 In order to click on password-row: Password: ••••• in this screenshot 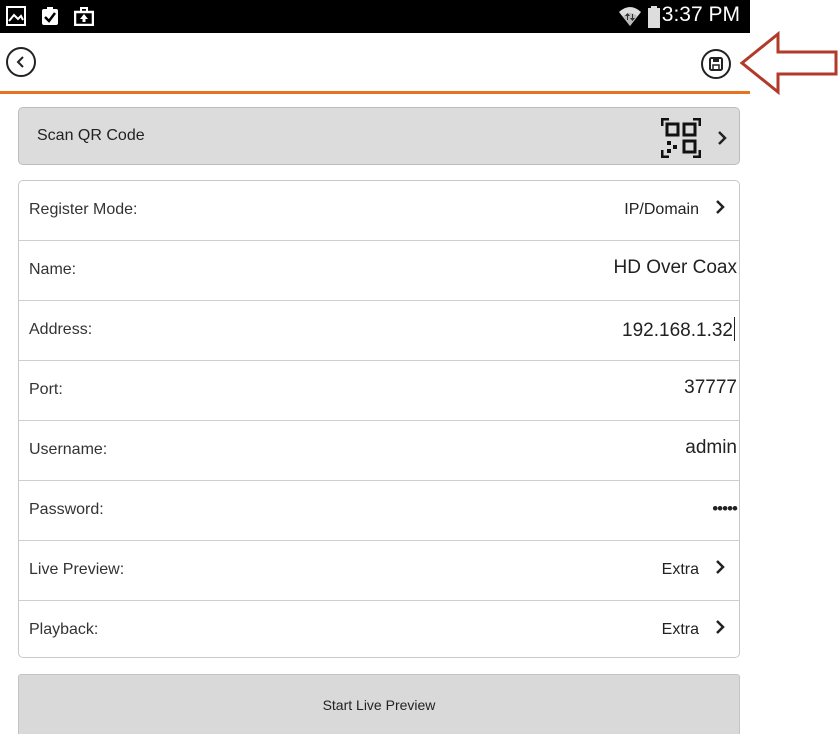, I will do `click(379, 511)`.